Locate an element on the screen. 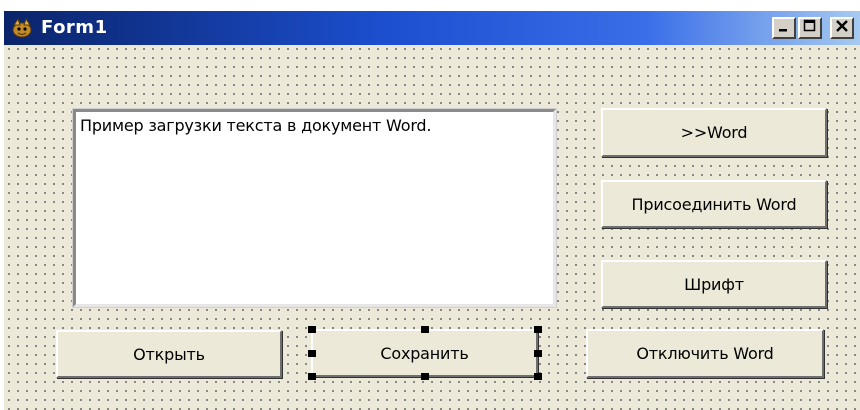 The image size is (860, 410). selection-handle-bottom-right is located at coordinates (538, 376).